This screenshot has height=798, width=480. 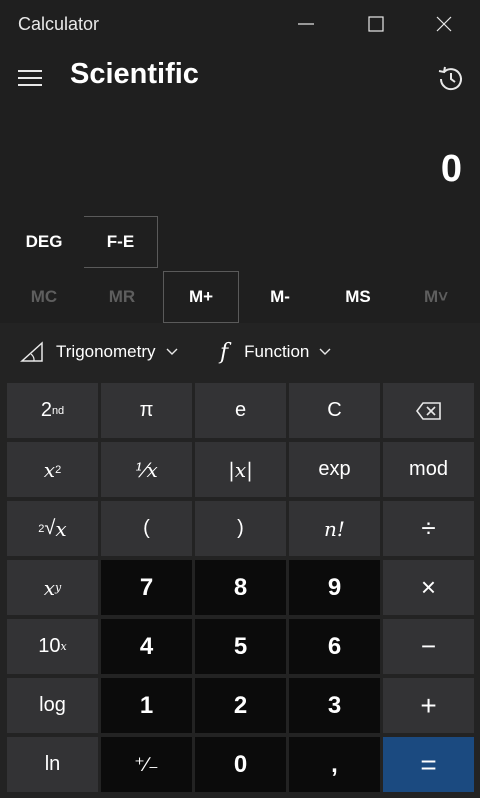 I want to click on reciprocal-button: ⅟x, so click(x=146, y=469).